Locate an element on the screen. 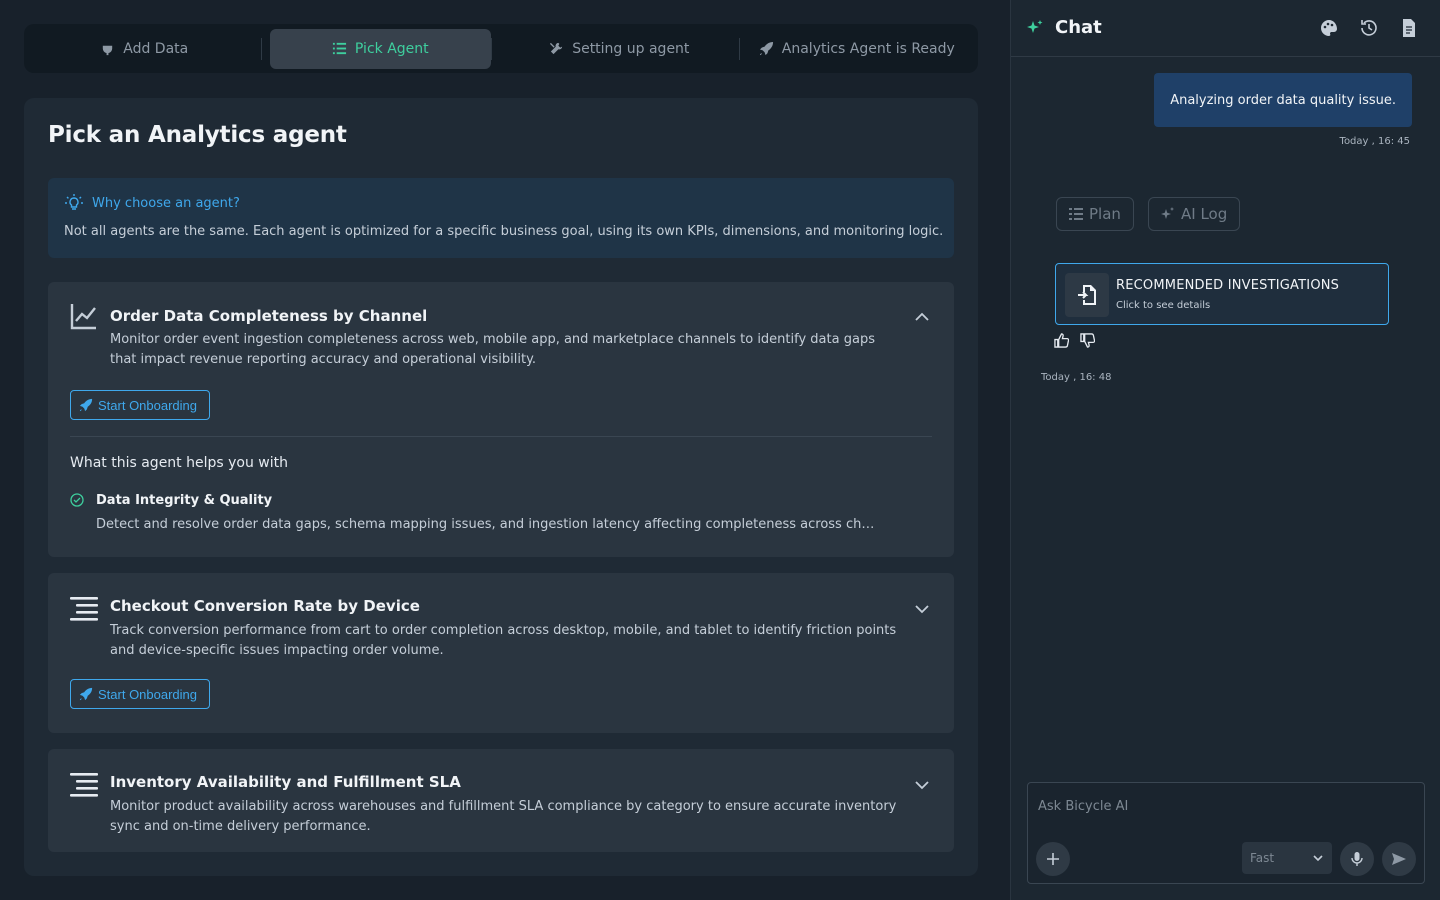  plan-tab: Plan is located at coordinates (1095, 214).